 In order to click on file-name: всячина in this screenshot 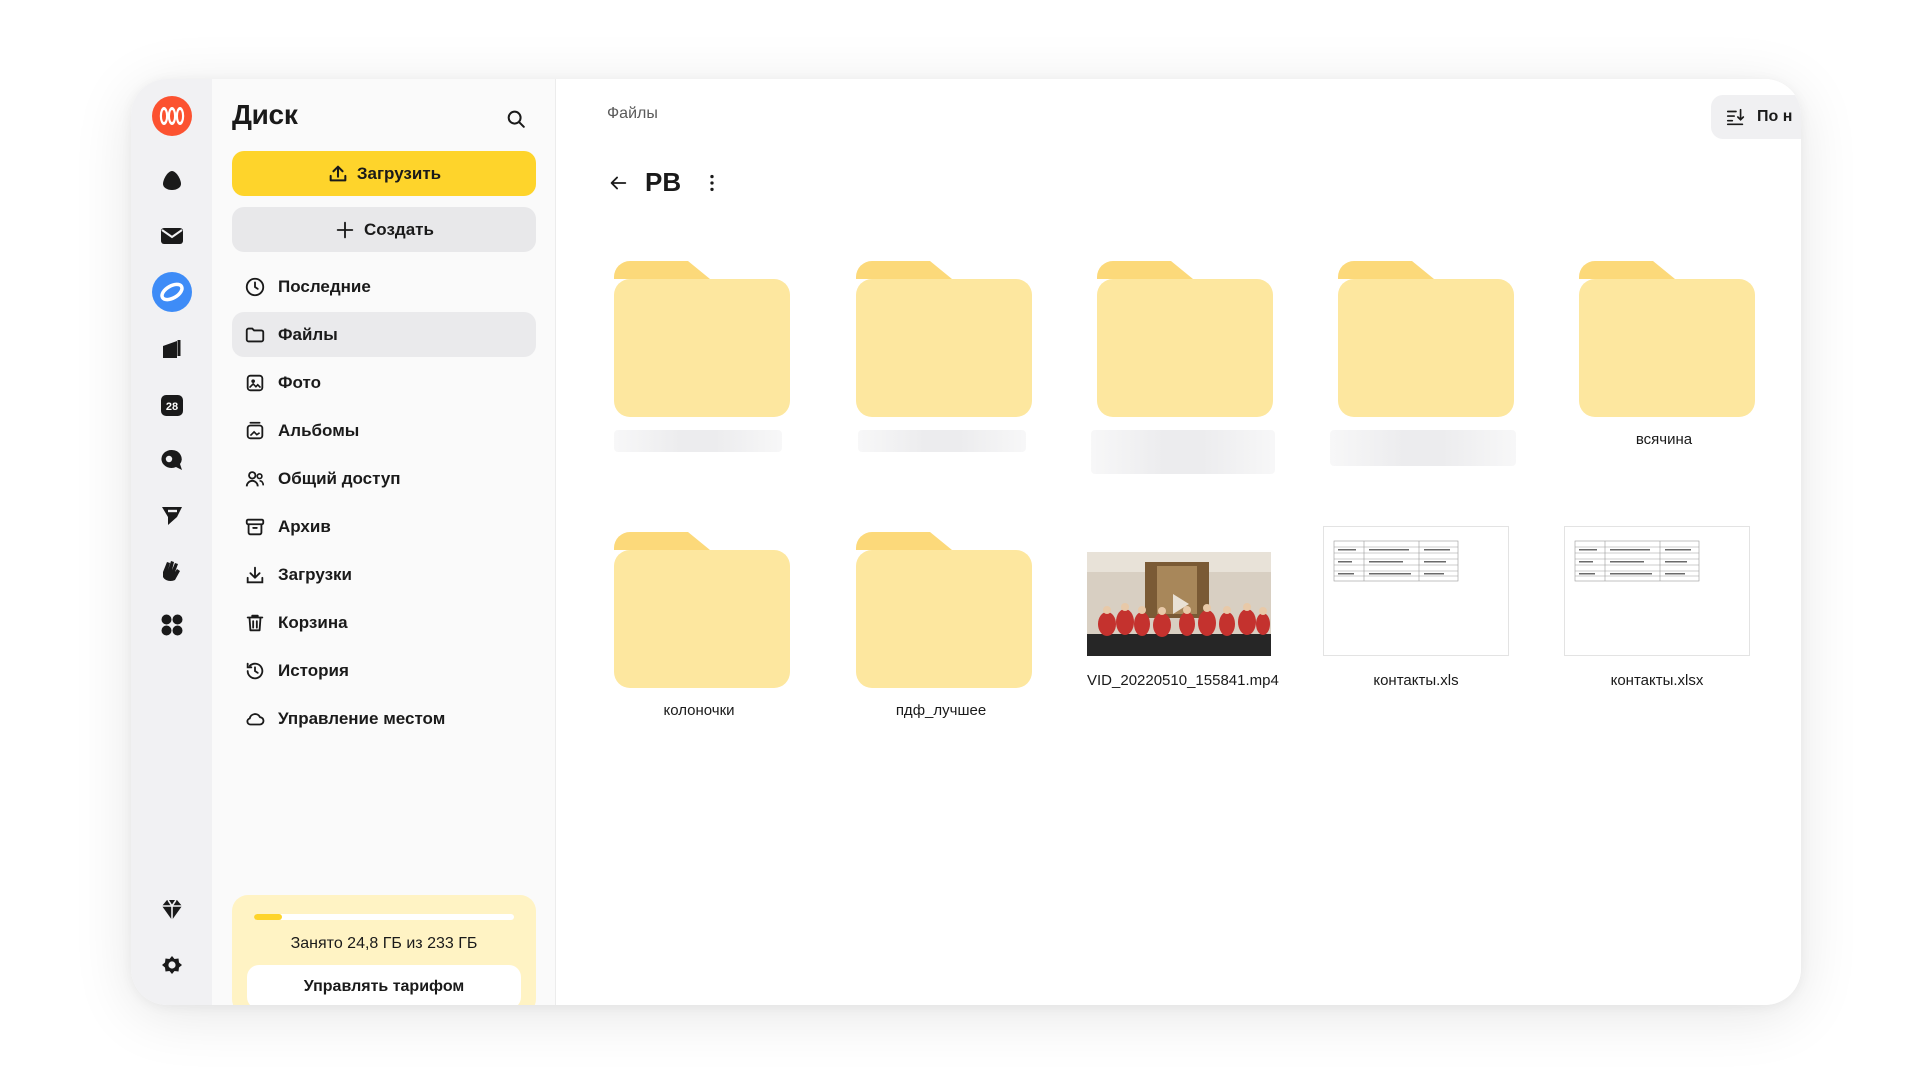, I will do `click(1664, 439)`.